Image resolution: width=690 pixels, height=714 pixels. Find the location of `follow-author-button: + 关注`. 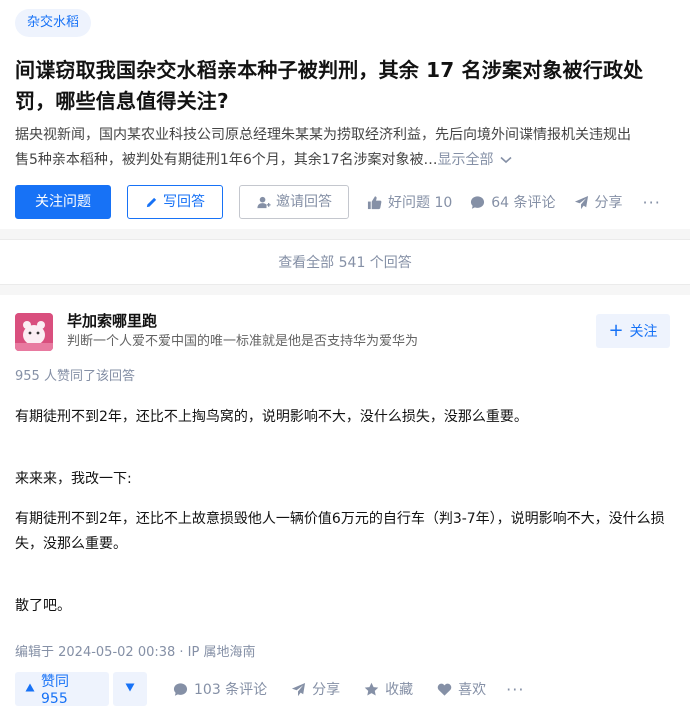

follow-author-button: + 关注 is located at coordinates (633, 331).